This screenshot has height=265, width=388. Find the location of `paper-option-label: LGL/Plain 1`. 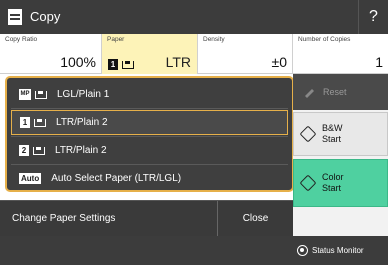

paper-option-label: LGL/Plain 1 is located at coordinates (83, 94).